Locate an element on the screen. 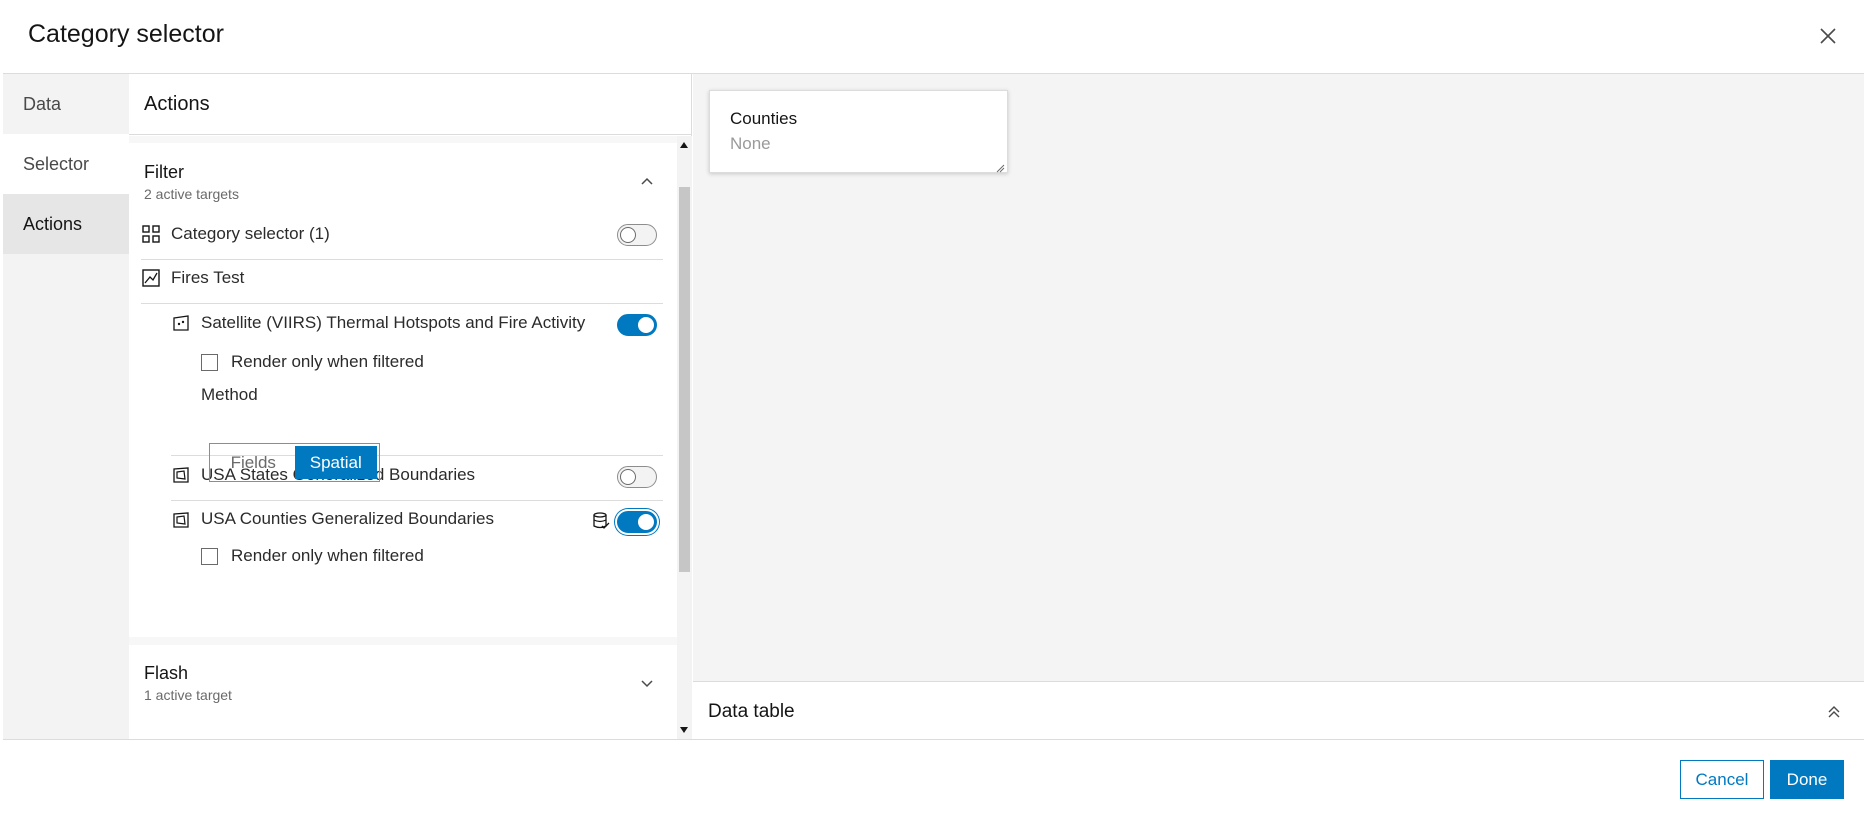  filter-subtitle: 2 active targets is located at coordinates (191, 194).